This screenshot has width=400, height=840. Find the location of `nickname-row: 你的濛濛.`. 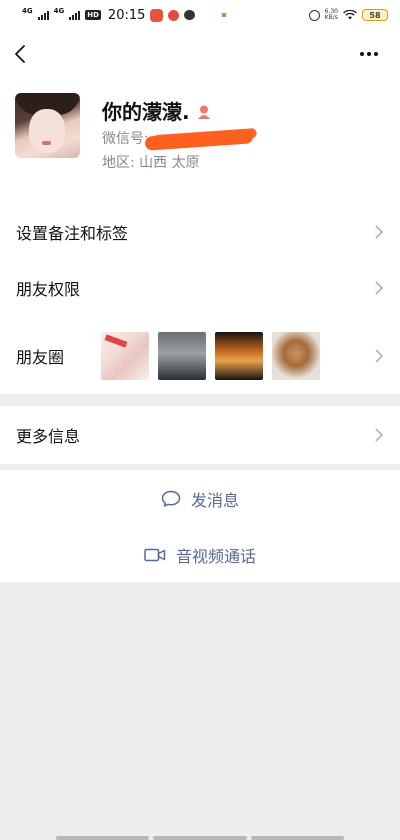

nickname-row: 你的濛濛. is located at coordinates (157, 110).